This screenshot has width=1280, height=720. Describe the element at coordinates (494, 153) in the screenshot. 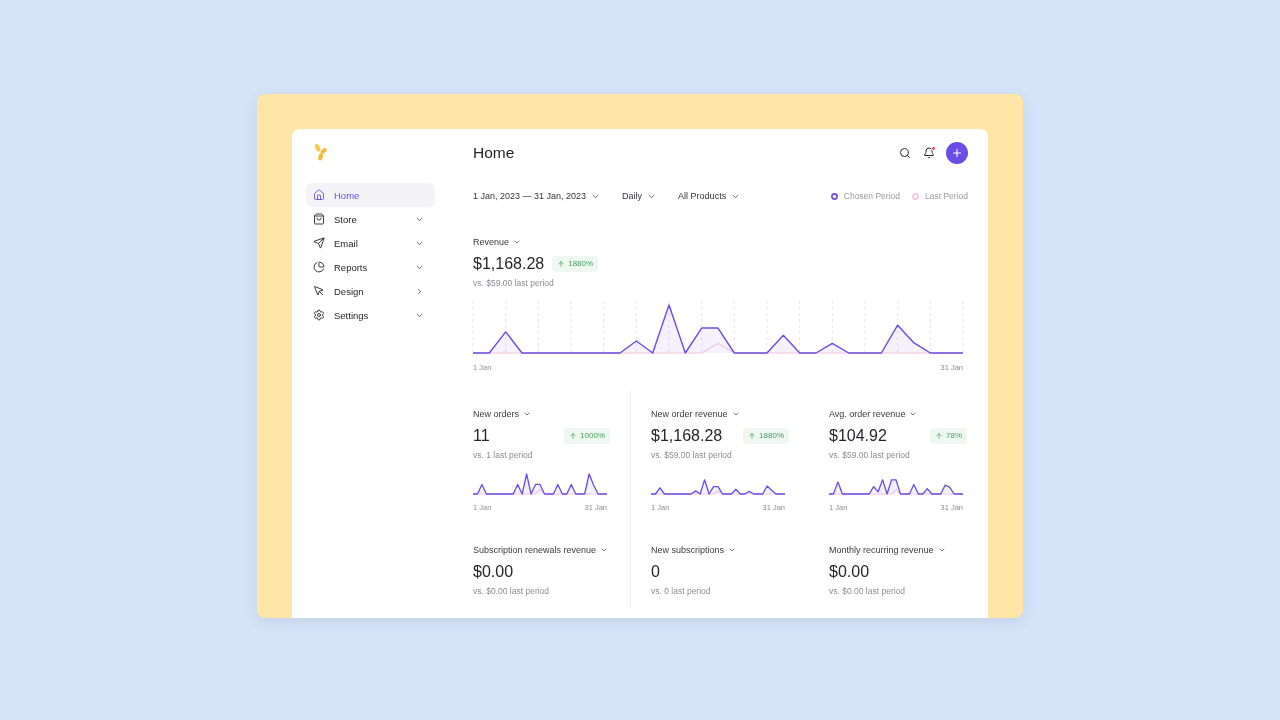

I see `page-title: Home` at that location.